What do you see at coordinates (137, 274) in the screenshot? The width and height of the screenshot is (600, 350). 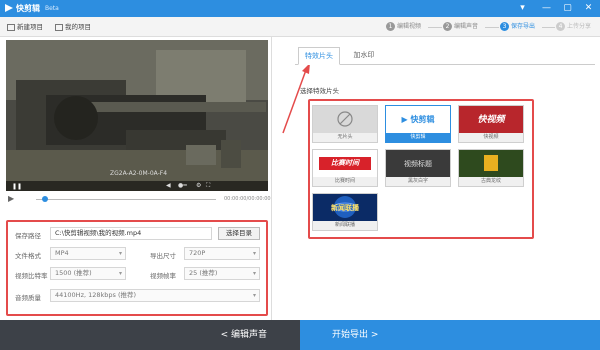 I see `bitrate-fps-row: 视频比特率 1500 (推荐) ▾ 视频帧率 25 (推荐) ▾` at bounding box center [137, 274].